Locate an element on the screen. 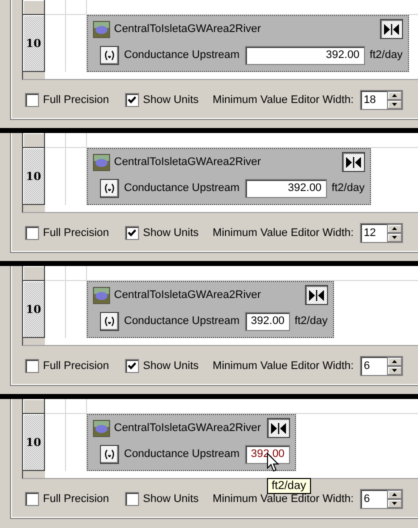  units-tooltip: ft2/day is located at coordinates (289, 486).